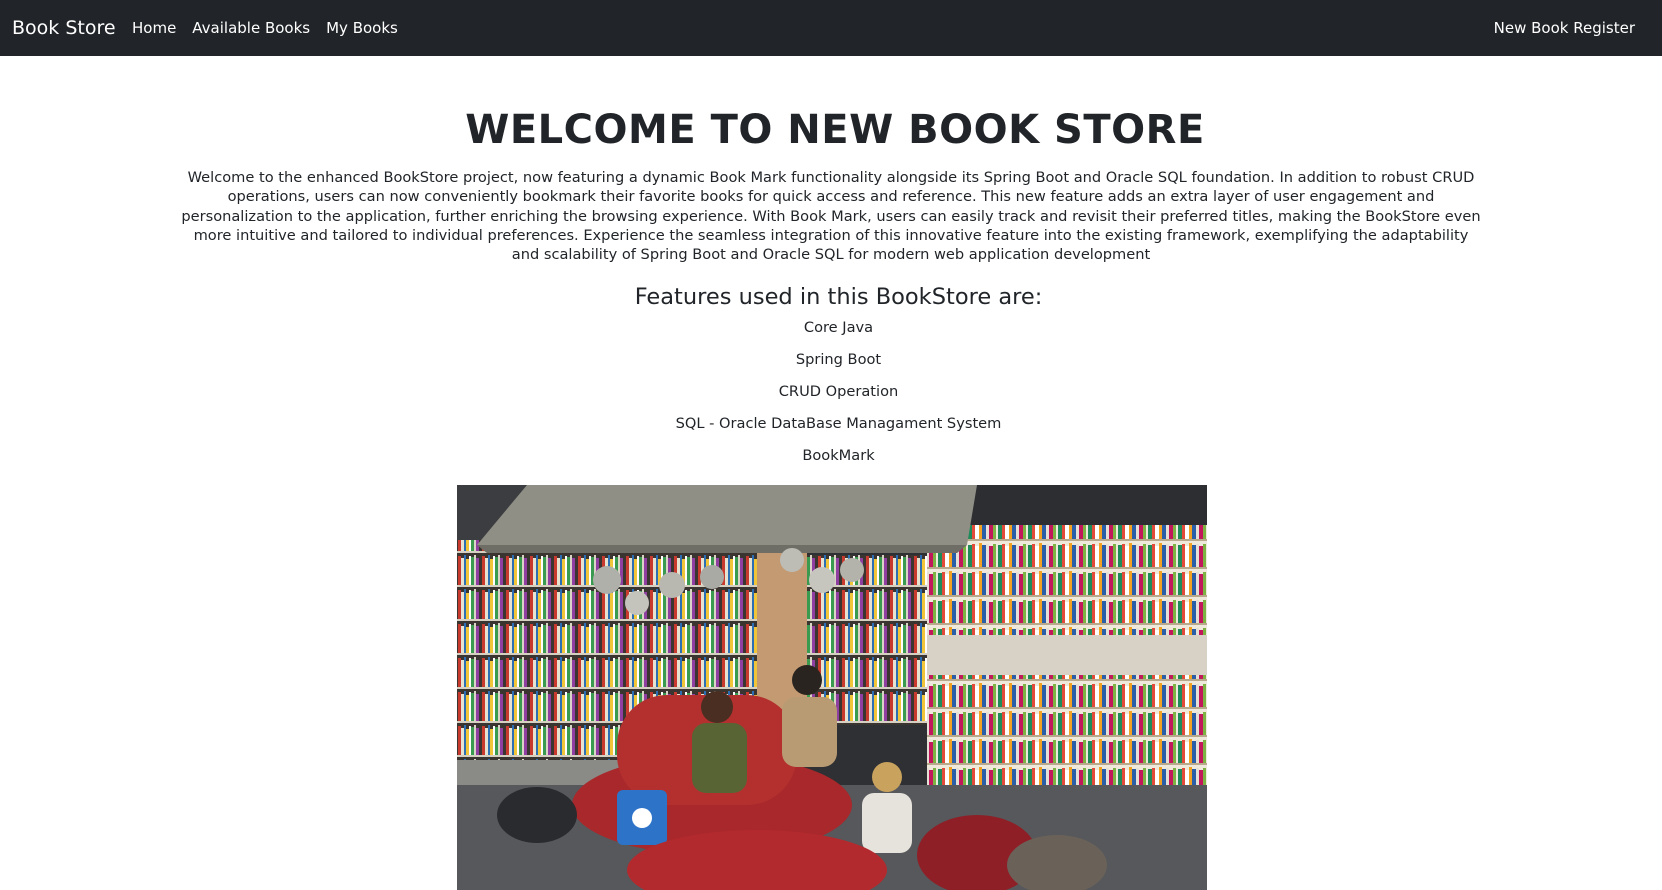  What do you see at coordinates (1564, 28) in the screenshot?
I see `nav-link-new-book-register: New Book Register` at bounding box center [1564, 28].